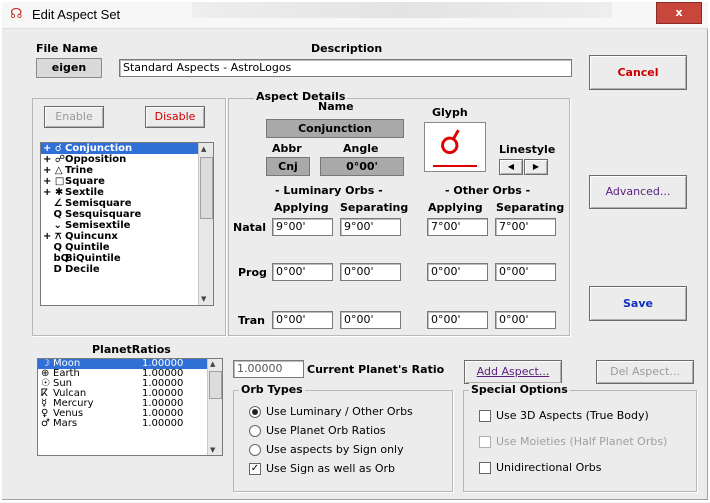  What do you see at coordinates (527, 149) in the screenshot?
I see `linestyle-label: Linestyle` at bounding box center [527, 149].